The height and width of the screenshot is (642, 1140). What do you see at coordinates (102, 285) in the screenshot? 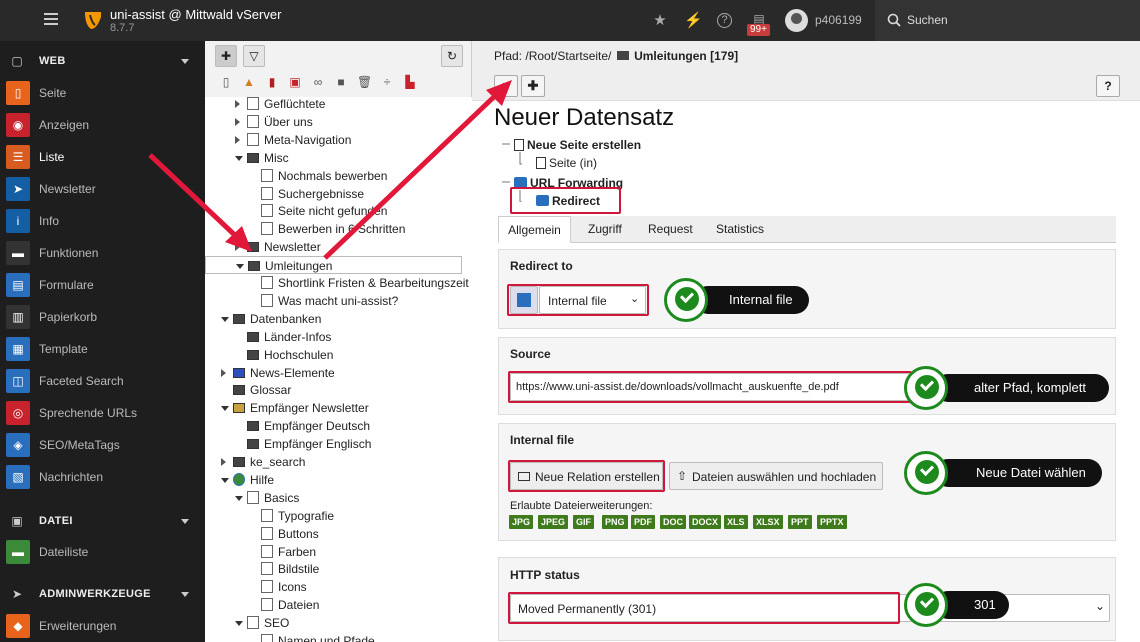
I see `sidebar-item-formulare: ▤ Formulare` at bounding box center [102, 285].